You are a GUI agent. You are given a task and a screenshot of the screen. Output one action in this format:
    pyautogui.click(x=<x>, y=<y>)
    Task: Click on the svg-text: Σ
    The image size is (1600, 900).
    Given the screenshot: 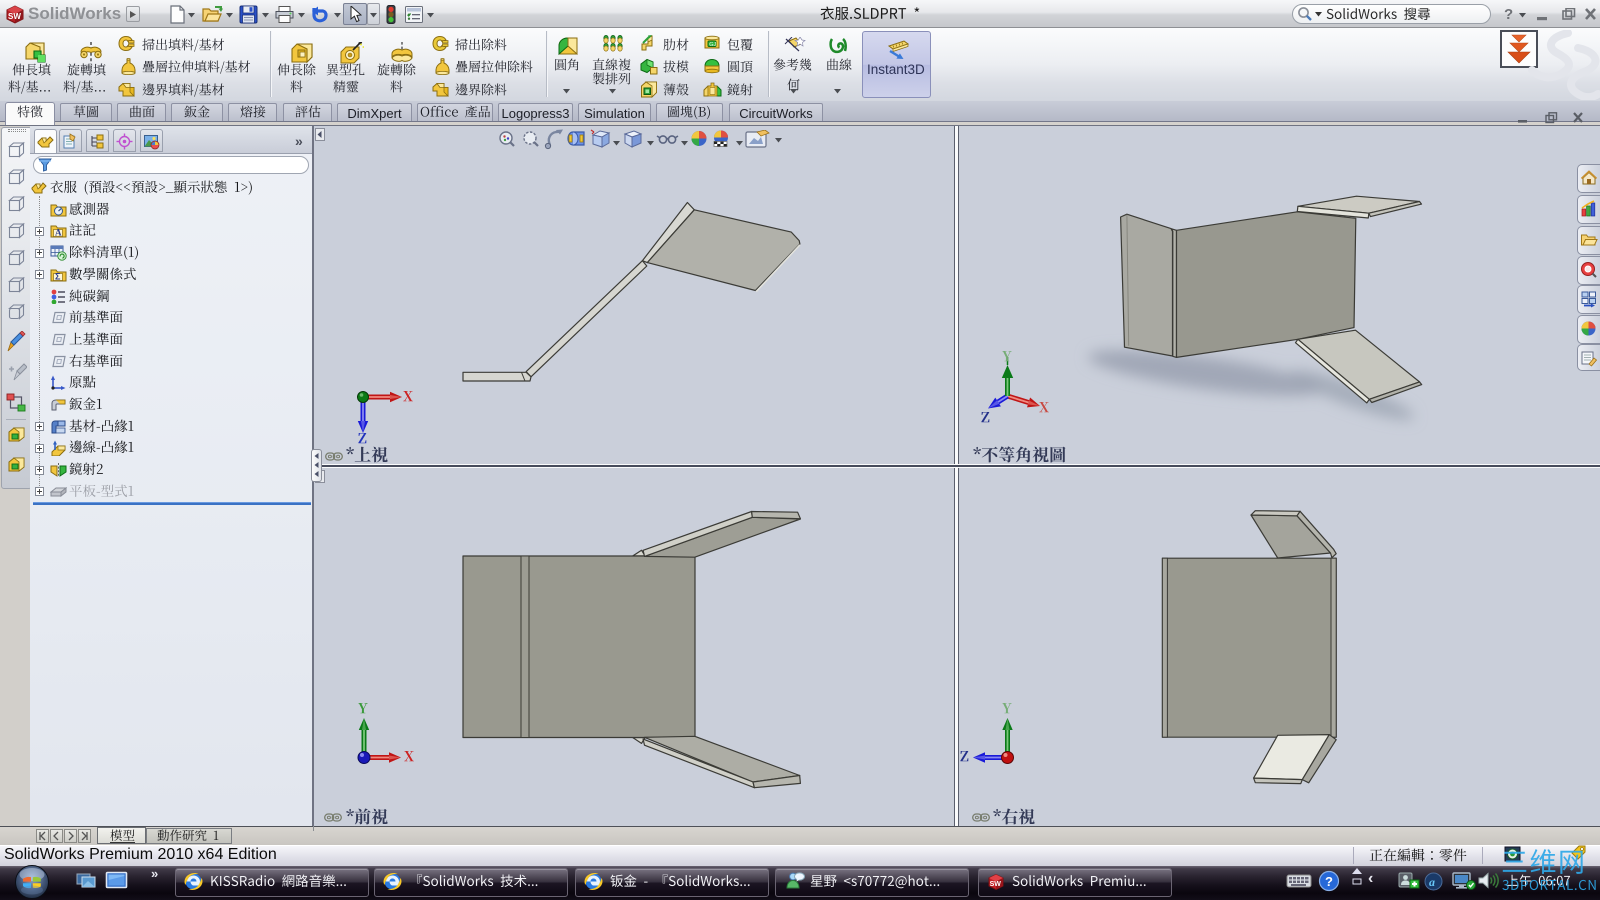 What is the action you would take?
    pyautogui.click(x=58, y=276)
    